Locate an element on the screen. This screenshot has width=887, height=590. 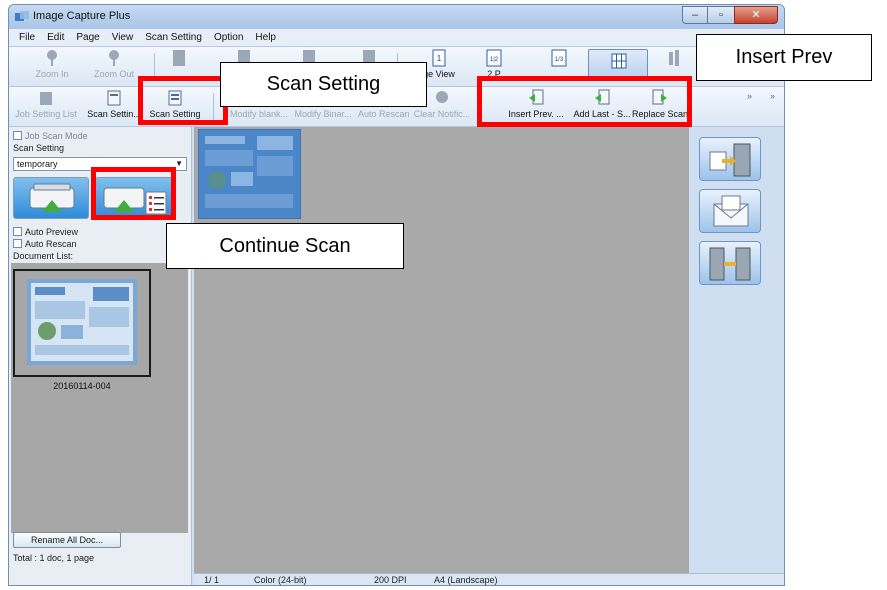
menu-file: File is located at coordinates (27, 37).